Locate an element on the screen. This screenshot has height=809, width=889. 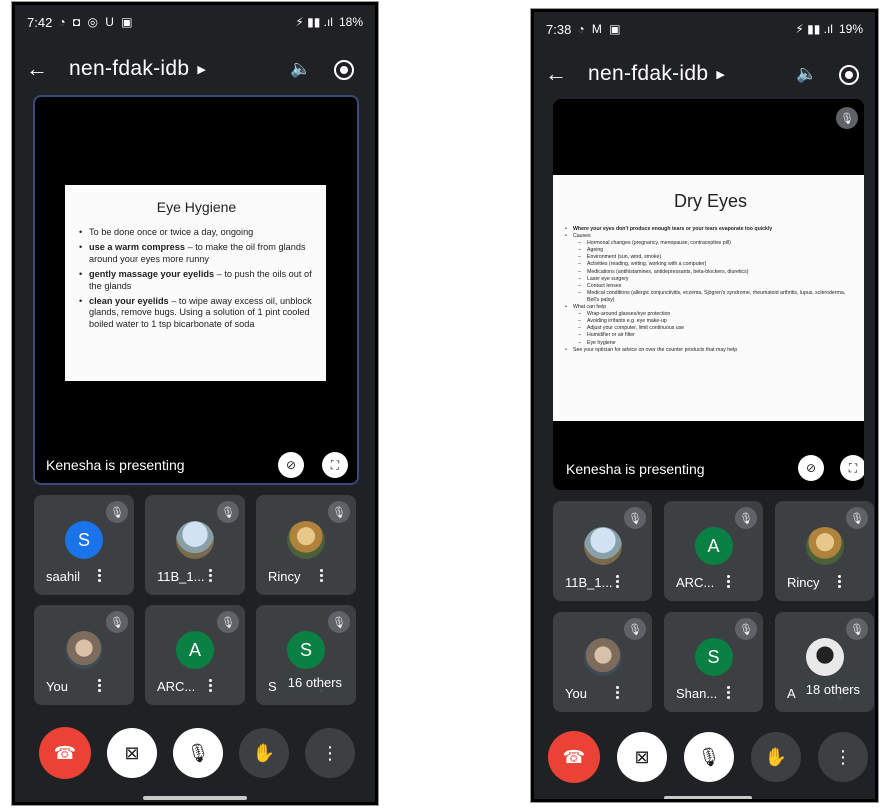
scrollbar-thumb is located at coordinates (358, 368).